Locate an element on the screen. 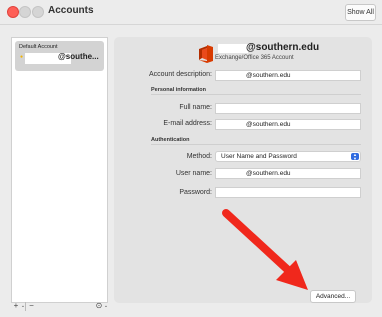  email-address-field: @southern.edu is located at coordinates (288, 124).